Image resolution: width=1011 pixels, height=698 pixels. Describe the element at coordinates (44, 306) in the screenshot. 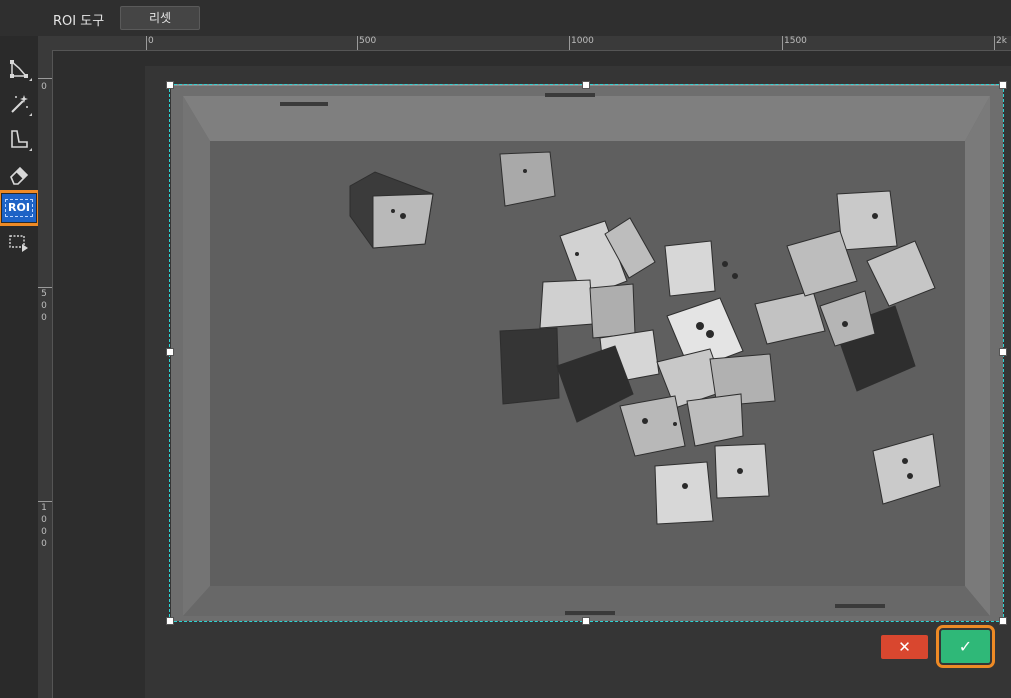

I see `ruler-v-label: 500` at that location.